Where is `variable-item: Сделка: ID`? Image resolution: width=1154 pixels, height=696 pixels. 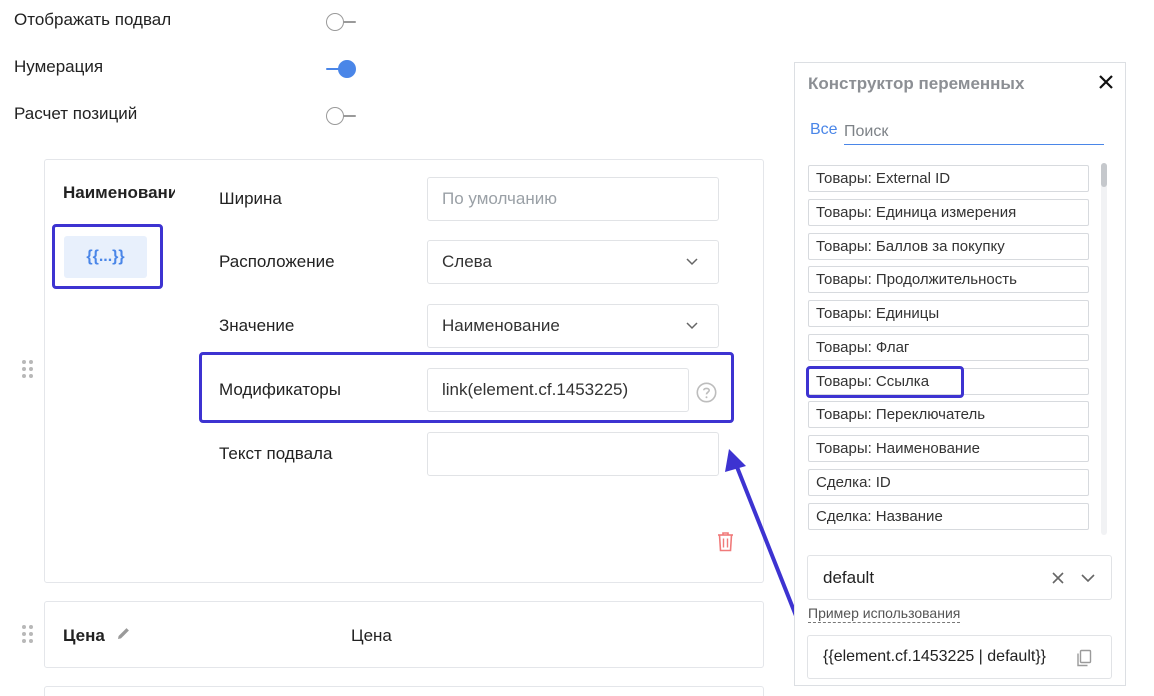 variable-item: Сделка: ID is located at coordinates (948, 482).